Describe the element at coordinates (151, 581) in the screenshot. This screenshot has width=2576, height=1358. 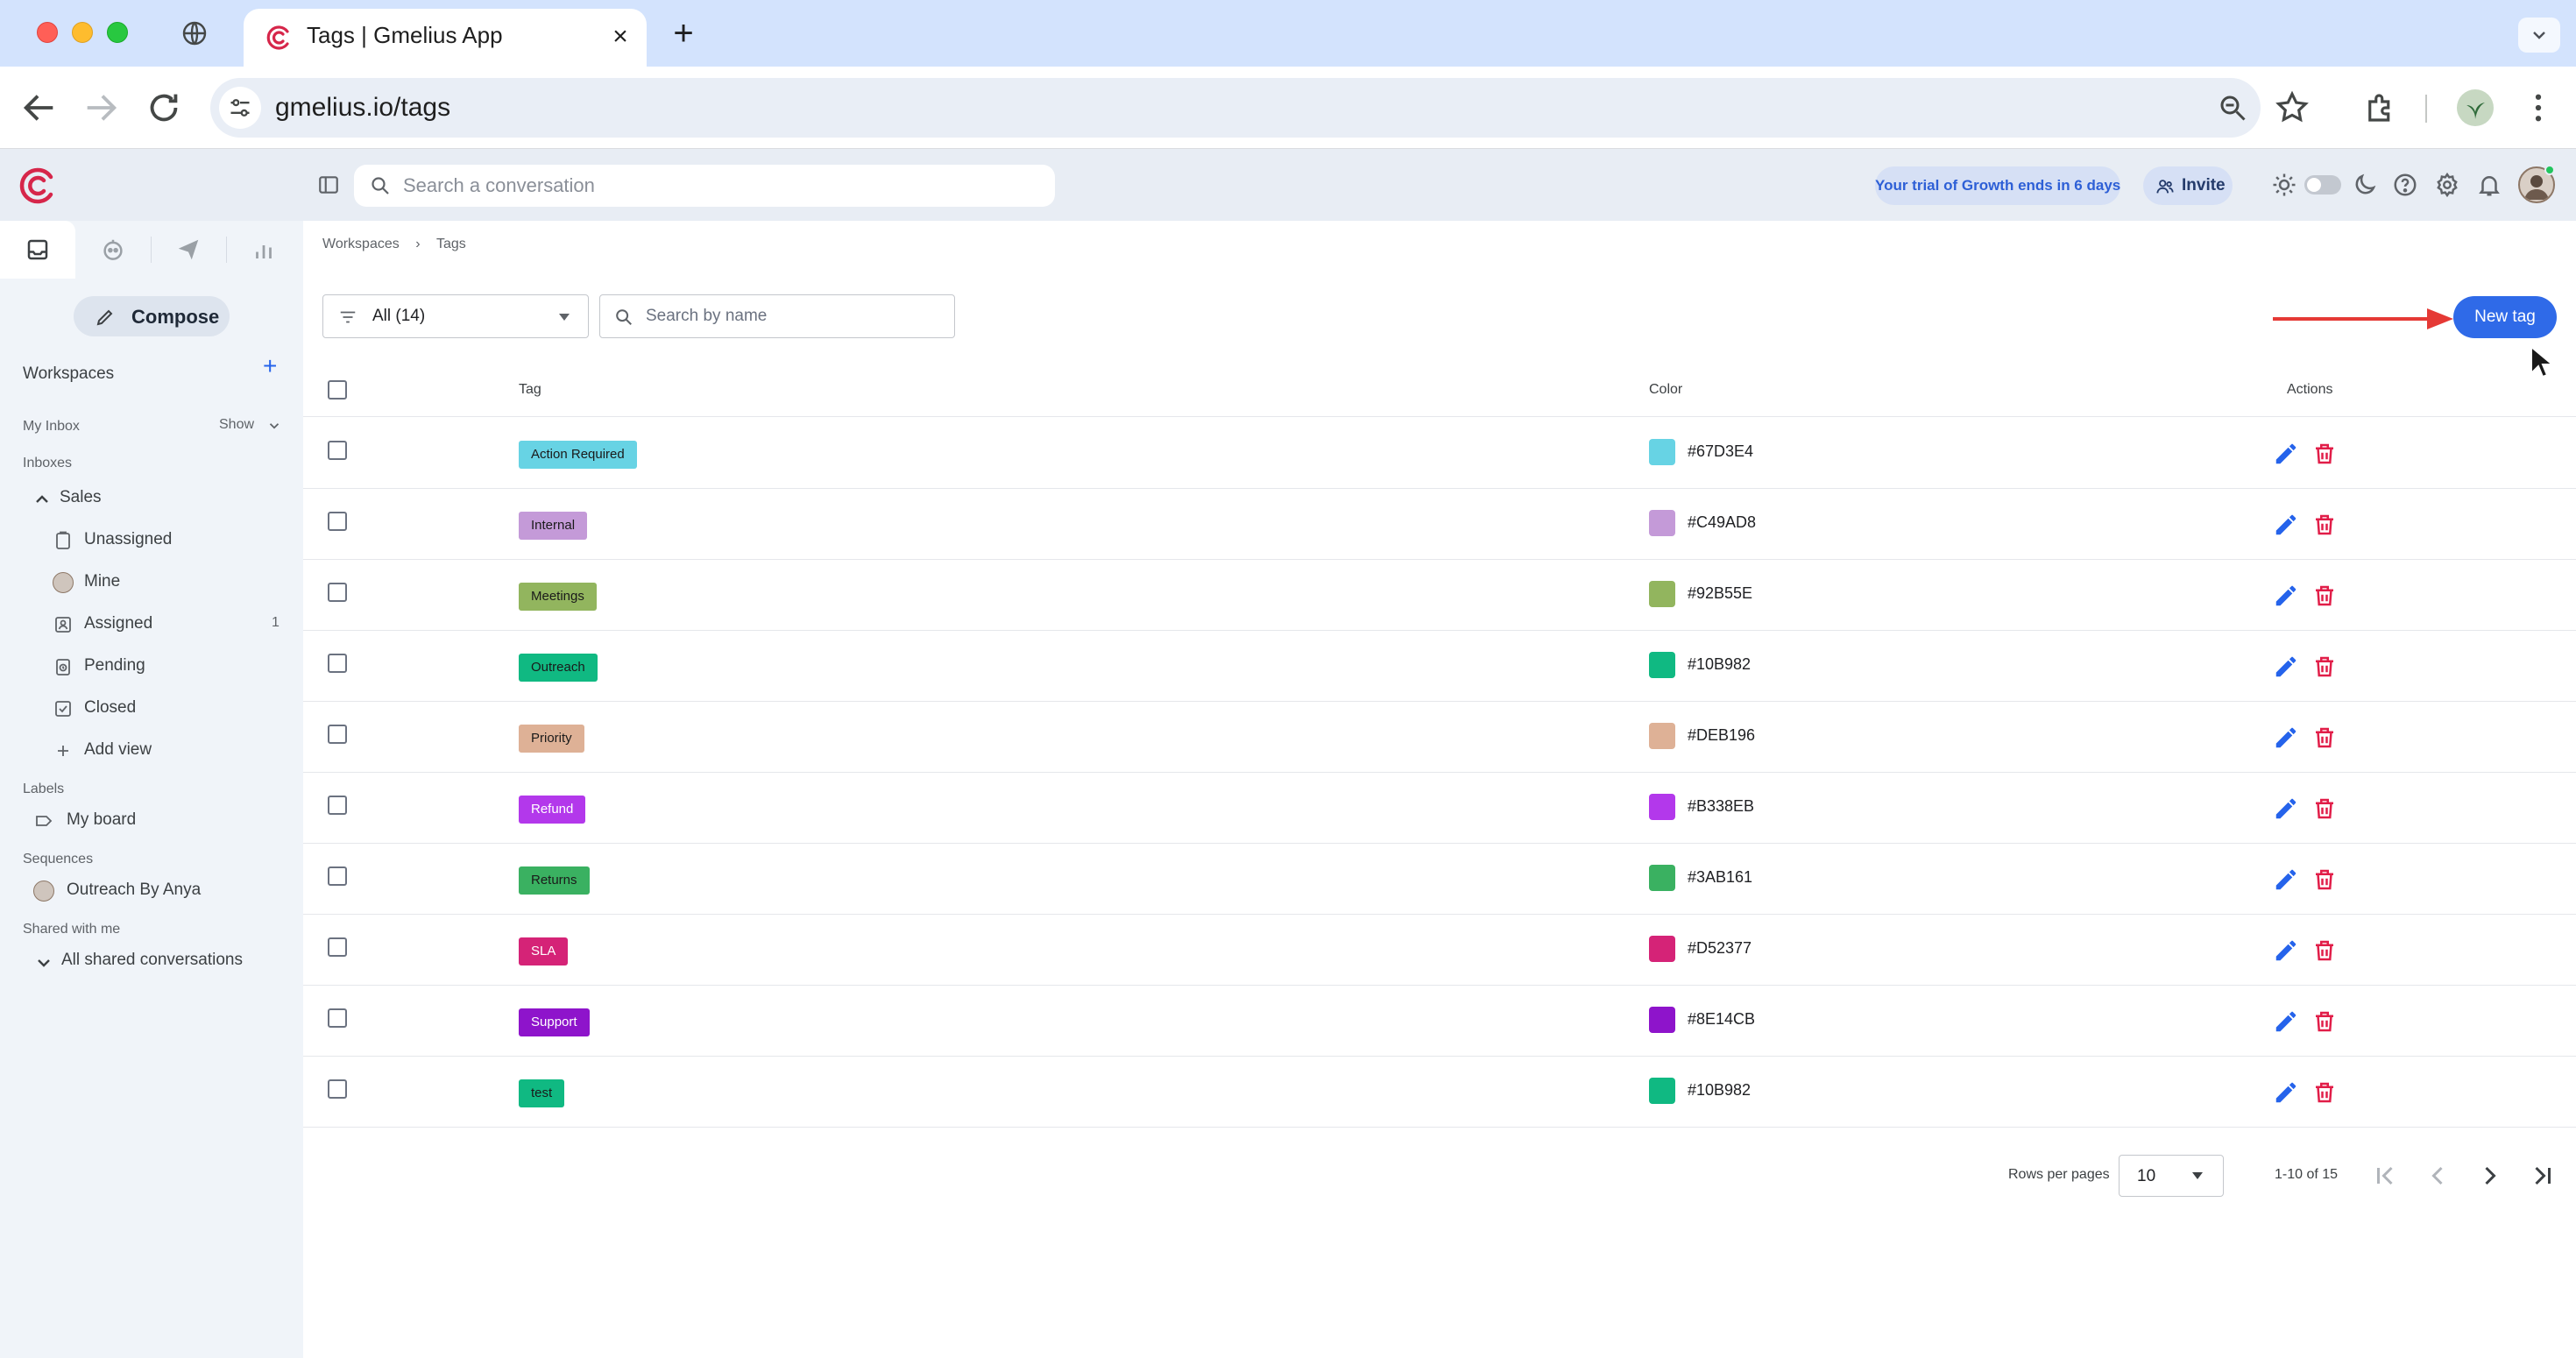
I see `sidebar-item-mine: Mine` at that location.